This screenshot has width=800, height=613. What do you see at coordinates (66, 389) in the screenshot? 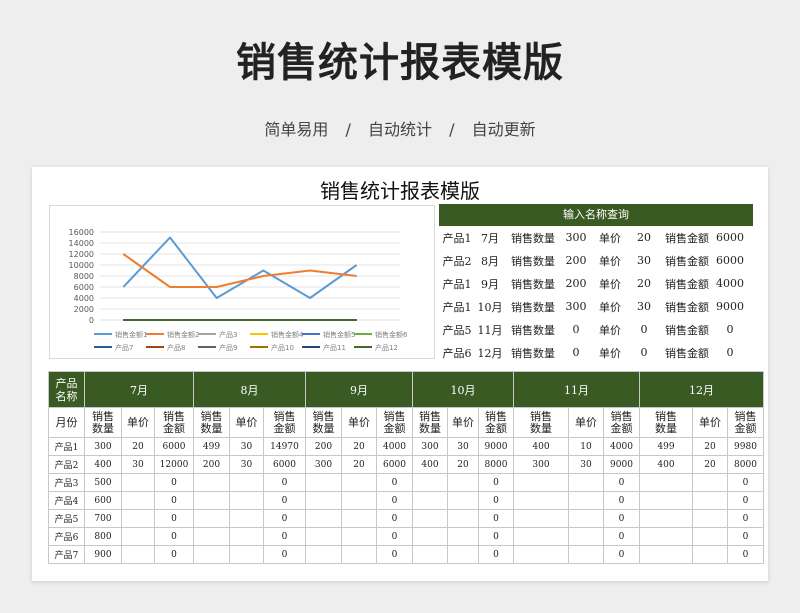
I see `corner-label: 产品 名称` at bounding box center [66, 389].